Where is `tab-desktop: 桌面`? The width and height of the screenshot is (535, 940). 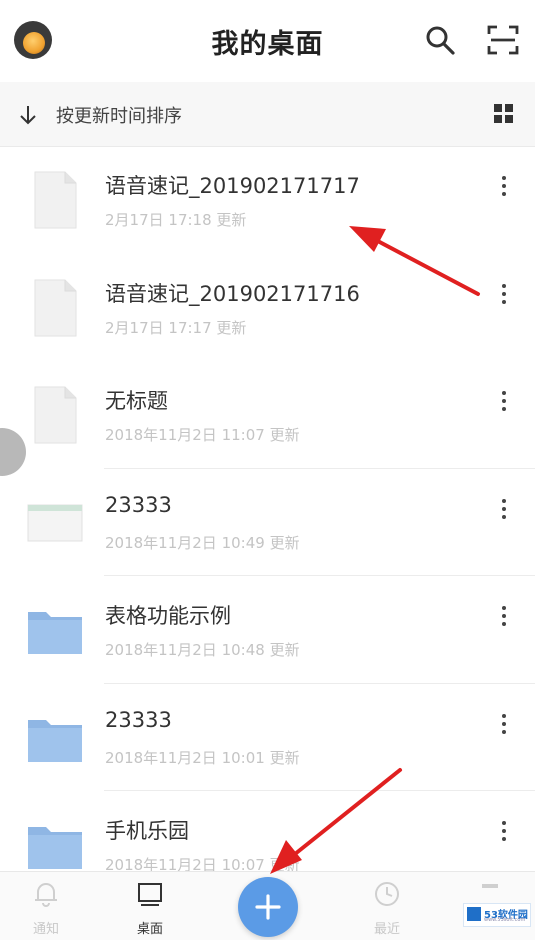
tab-desktop: 桌面 is located at coordinates (150, 906).